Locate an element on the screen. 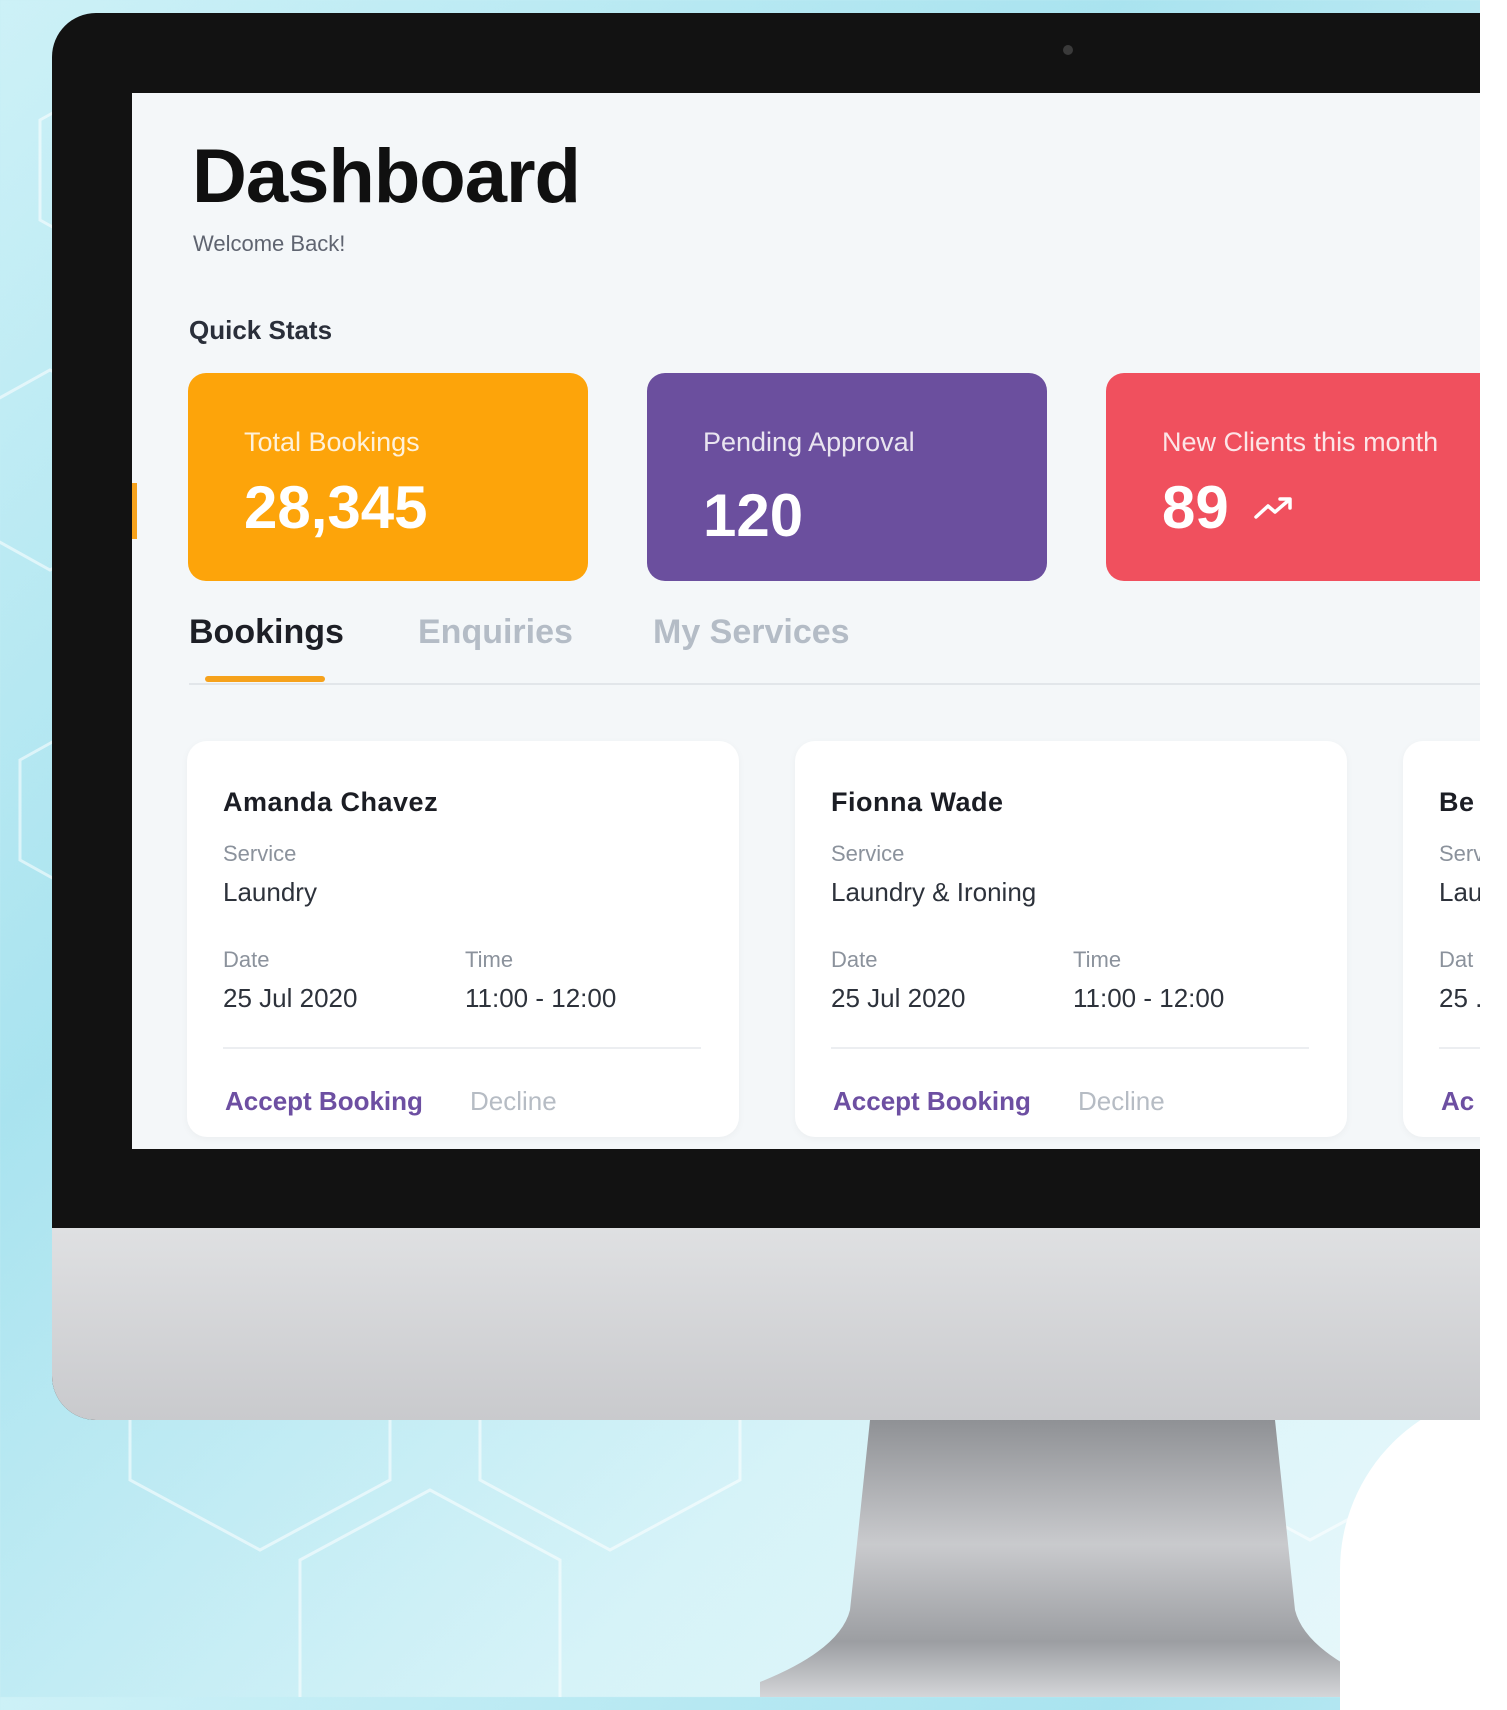  service-value: Laundry & Ironing is located at coordinates (934, 892).